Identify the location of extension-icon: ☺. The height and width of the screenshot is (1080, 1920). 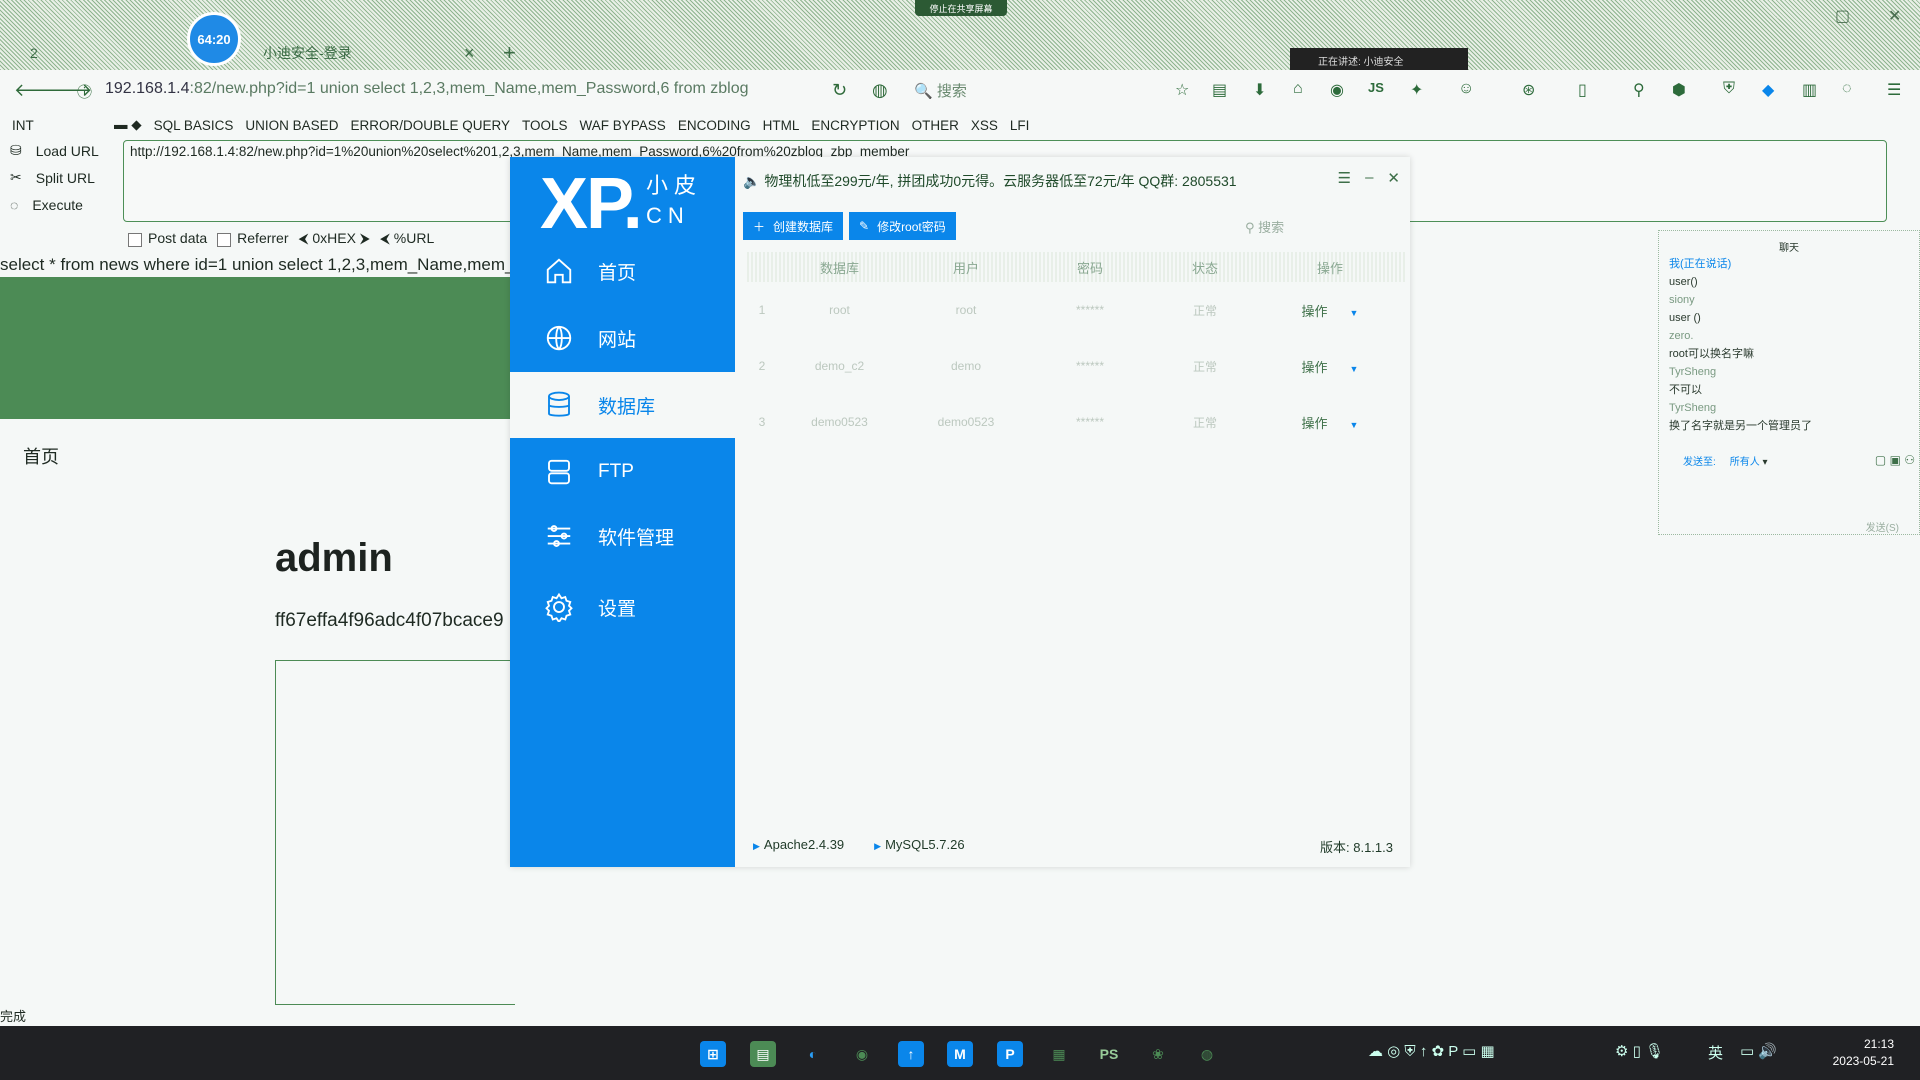
(1466, 89).